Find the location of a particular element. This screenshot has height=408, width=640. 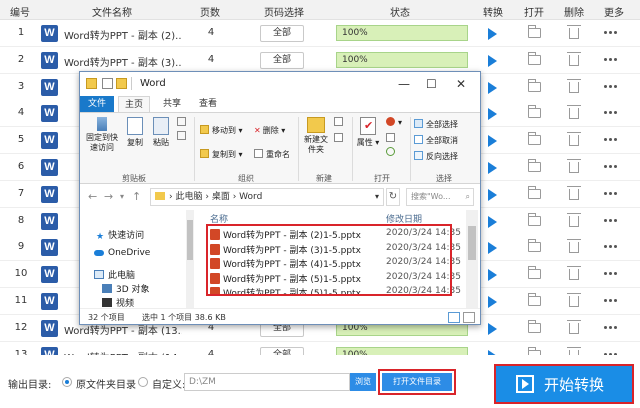

nav-onedrive: OneDrive is located at coordinates (122, 253).